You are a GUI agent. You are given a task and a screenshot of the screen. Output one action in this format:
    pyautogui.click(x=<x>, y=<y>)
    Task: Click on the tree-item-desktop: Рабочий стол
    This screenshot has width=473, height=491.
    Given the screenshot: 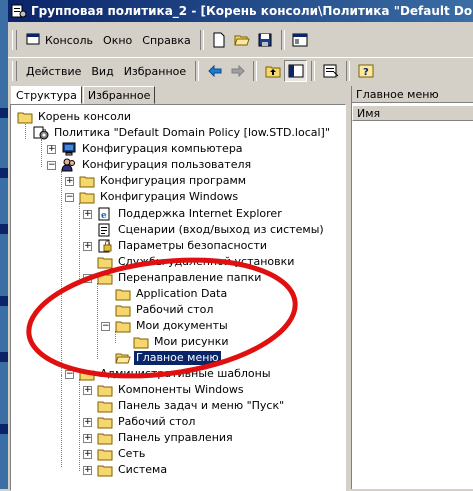 What is the action you would take?
    pyautogui.click(x=165, y=310)
    